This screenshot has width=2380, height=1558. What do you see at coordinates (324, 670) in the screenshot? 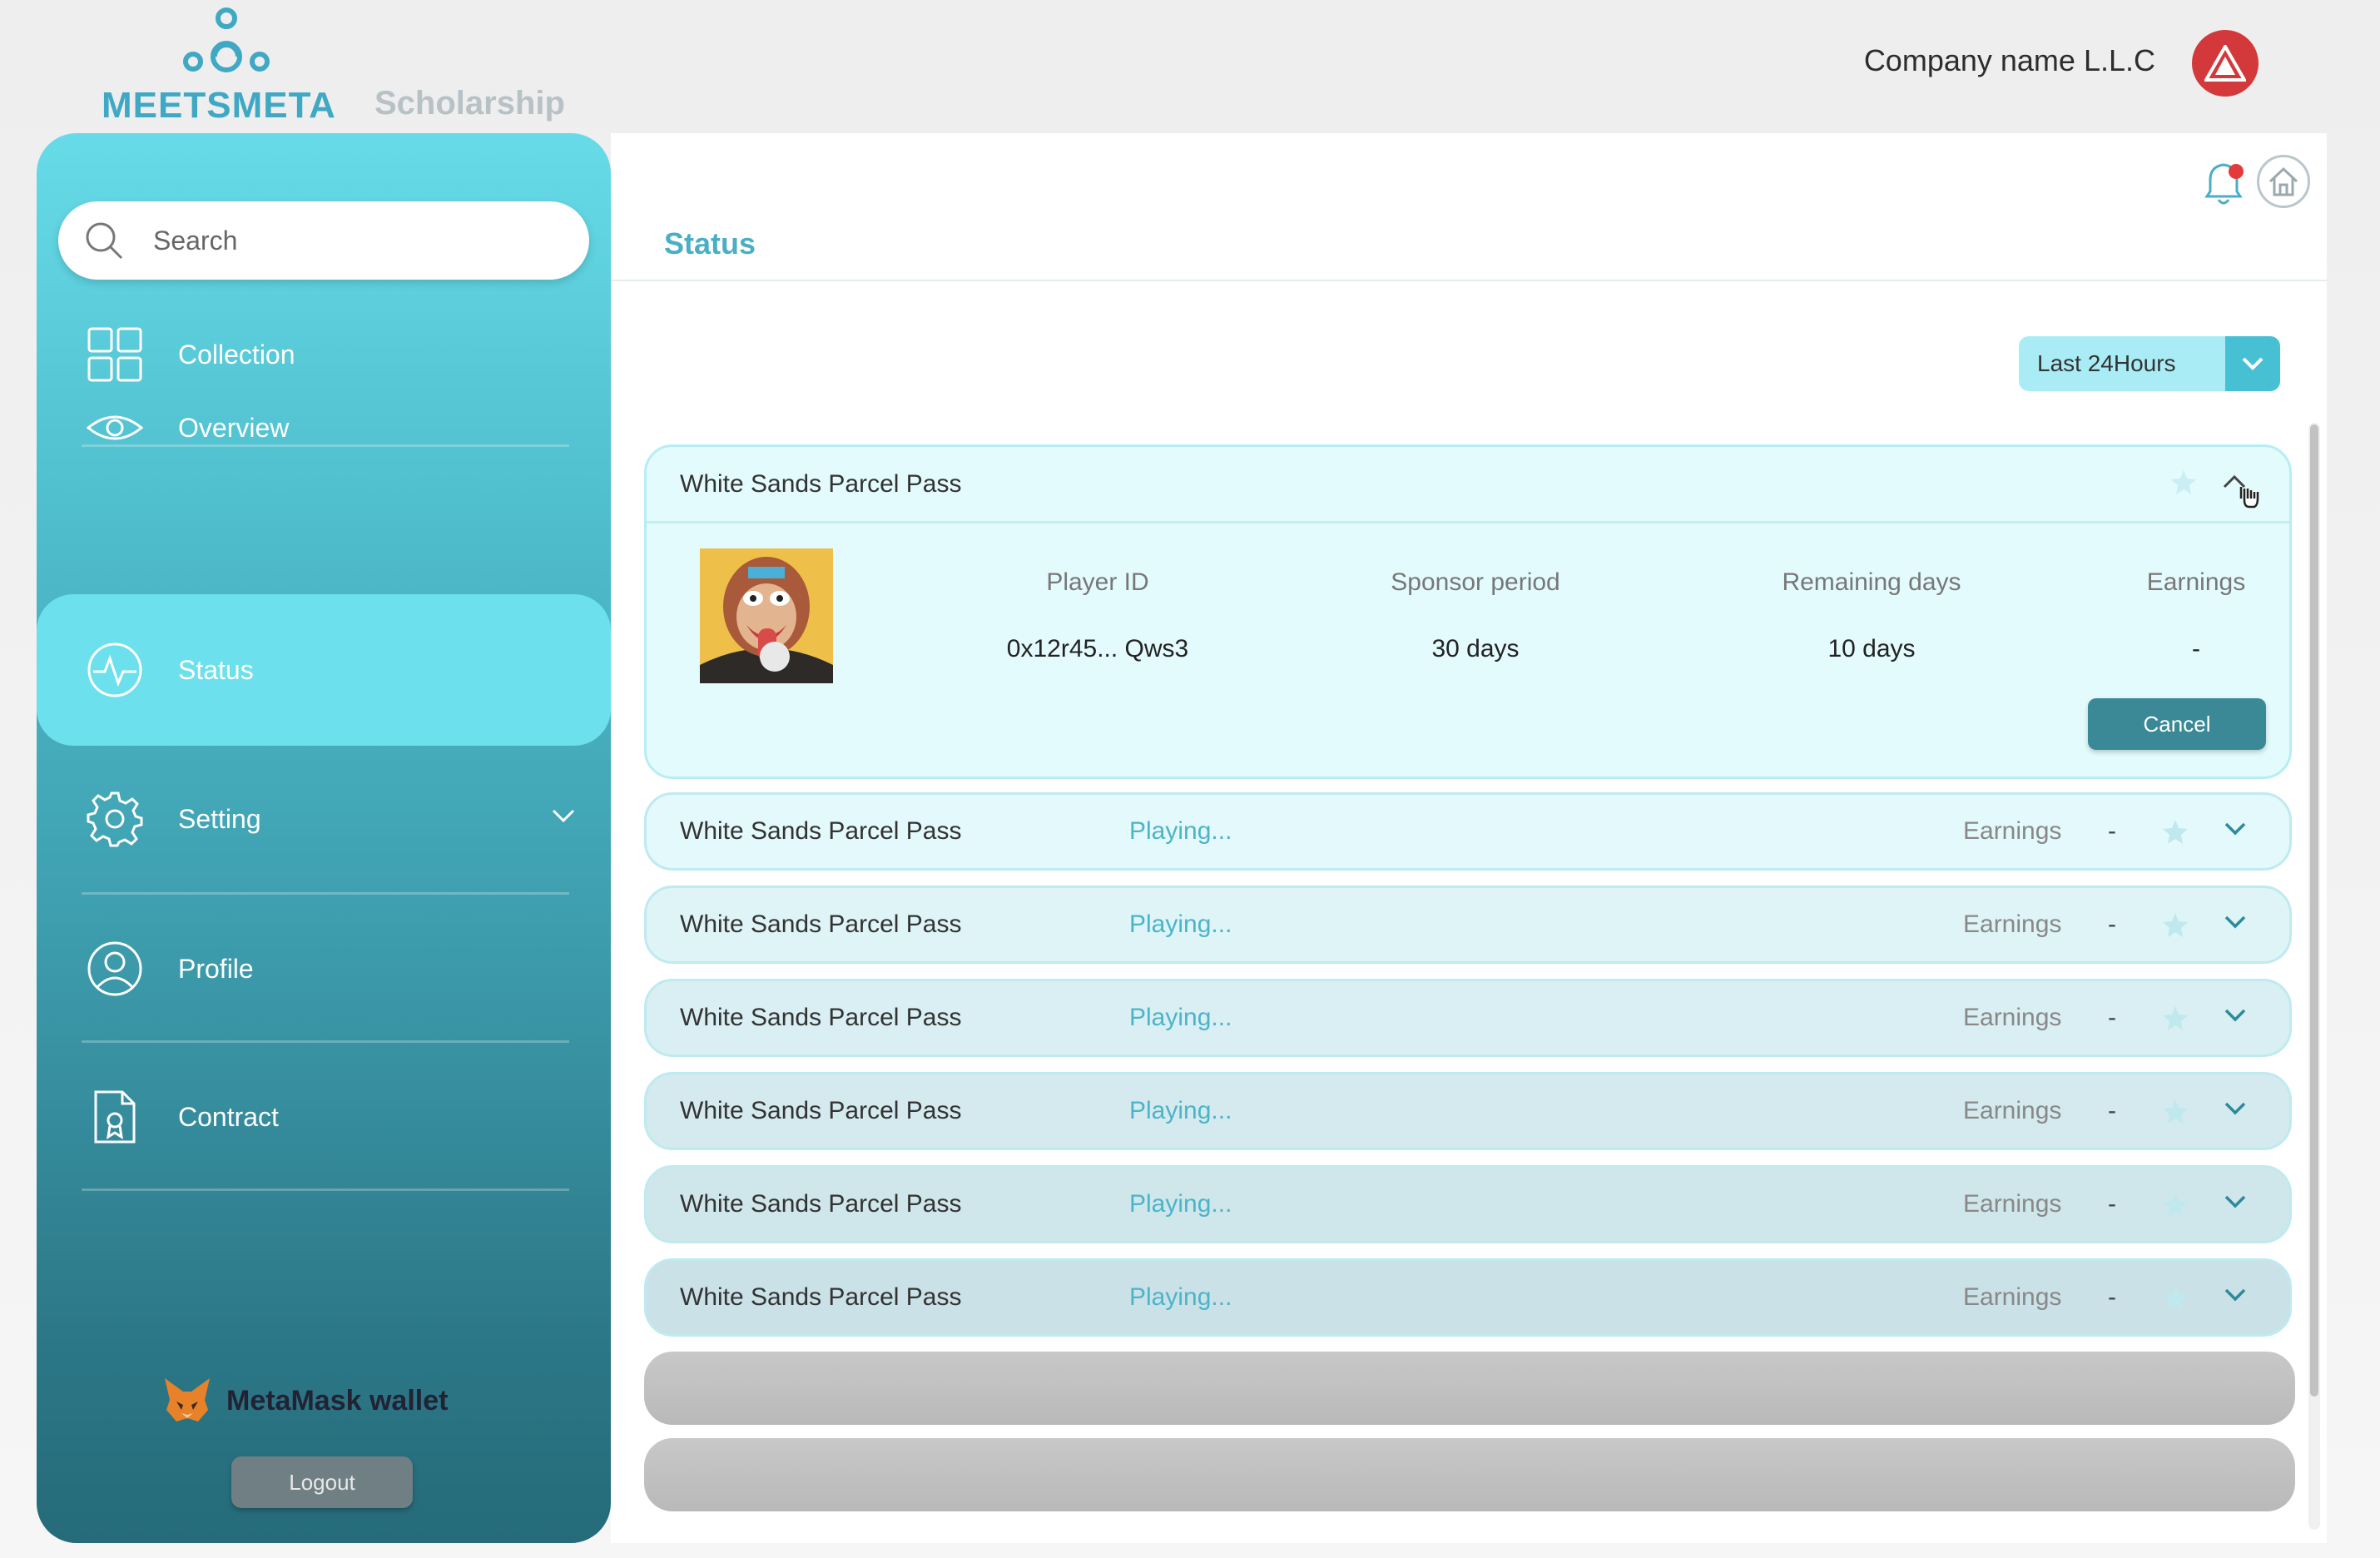
I see `sidebar-item-status: Status` at bounding box center [324, 670].